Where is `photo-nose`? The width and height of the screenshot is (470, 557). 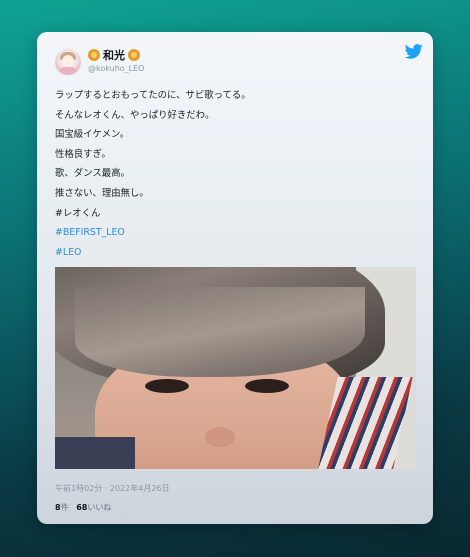
photo-nose is located at coordinates (220, 437).